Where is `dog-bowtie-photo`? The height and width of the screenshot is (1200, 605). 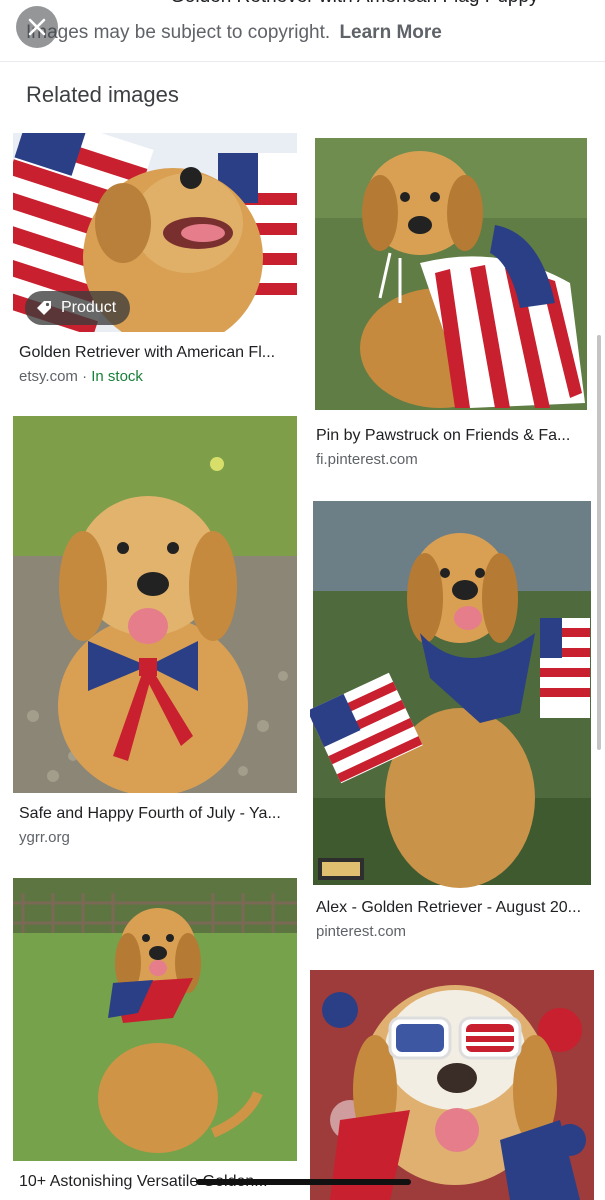 dog-bowtie-photo is located at coordinates (155, 604).